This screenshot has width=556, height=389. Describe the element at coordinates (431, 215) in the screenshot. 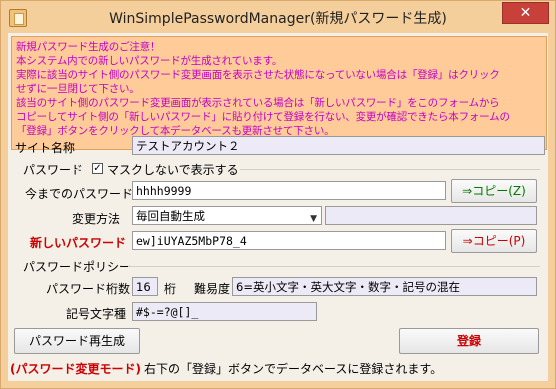

I see `change-method-extra-field` at that location.